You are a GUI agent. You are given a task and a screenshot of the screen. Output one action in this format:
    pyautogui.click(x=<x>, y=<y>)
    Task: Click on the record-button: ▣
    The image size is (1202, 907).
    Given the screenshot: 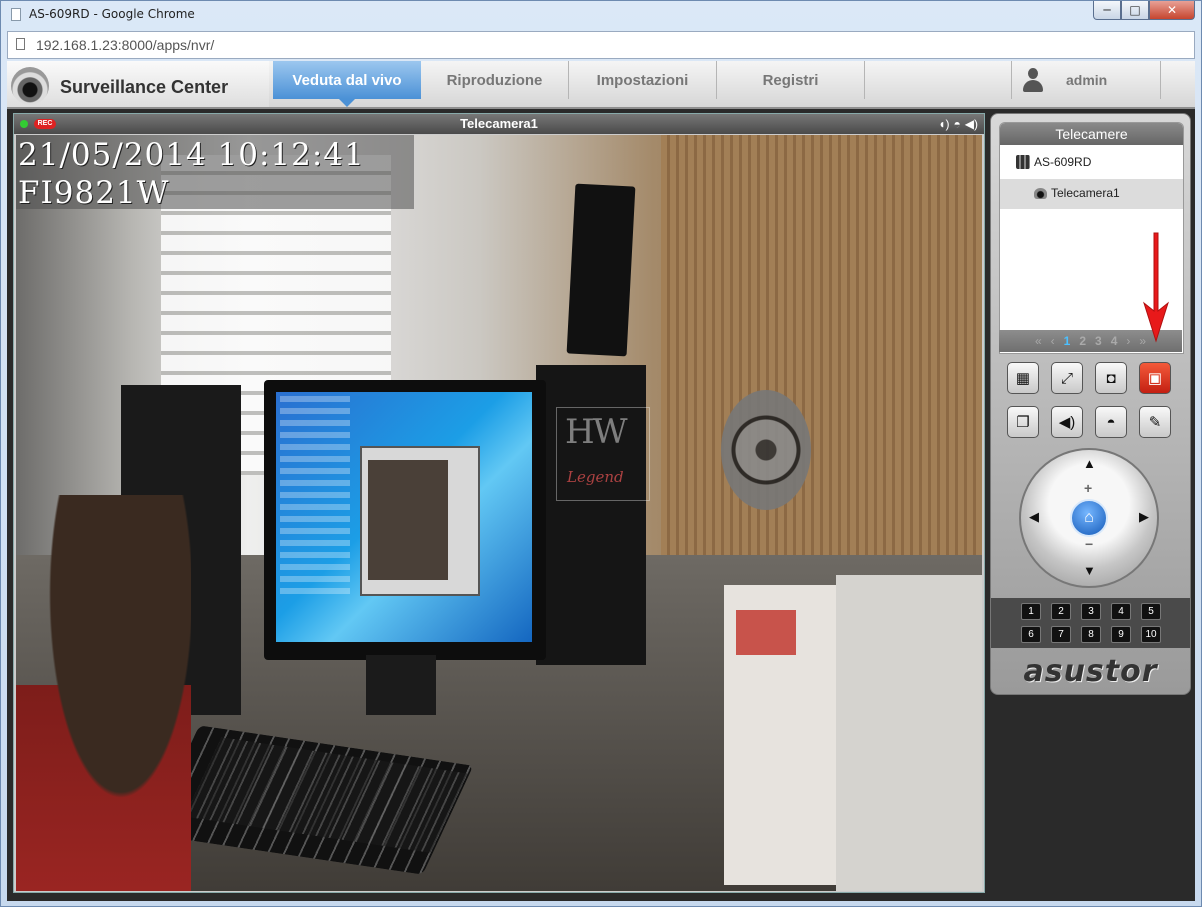 What is the action you would take?
    pyautogui.click(x=1155, y=378)
    